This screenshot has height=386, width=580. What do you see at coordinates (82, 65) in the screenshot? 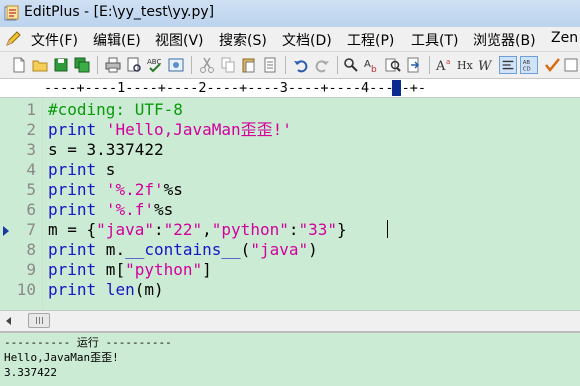
I see `save-all-icon` at bounding box center [82, 65].